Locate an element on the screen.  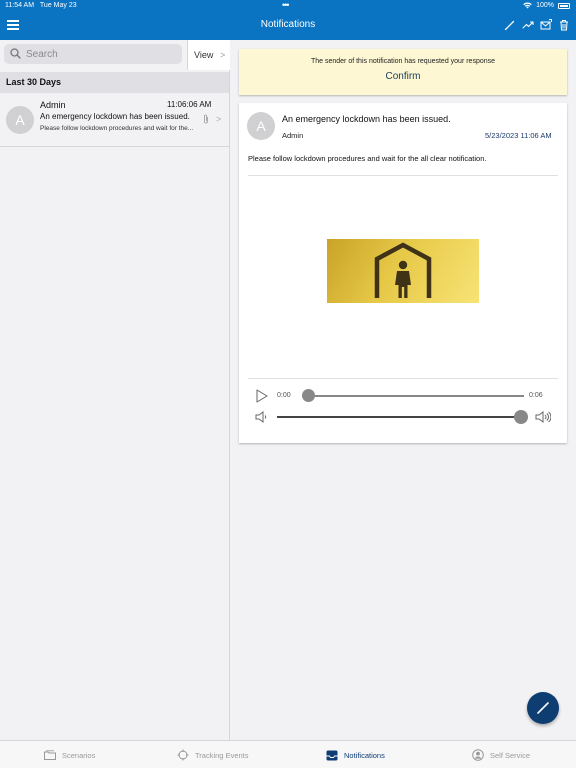
item-sender: Admin is located at coordinates (53, 105).